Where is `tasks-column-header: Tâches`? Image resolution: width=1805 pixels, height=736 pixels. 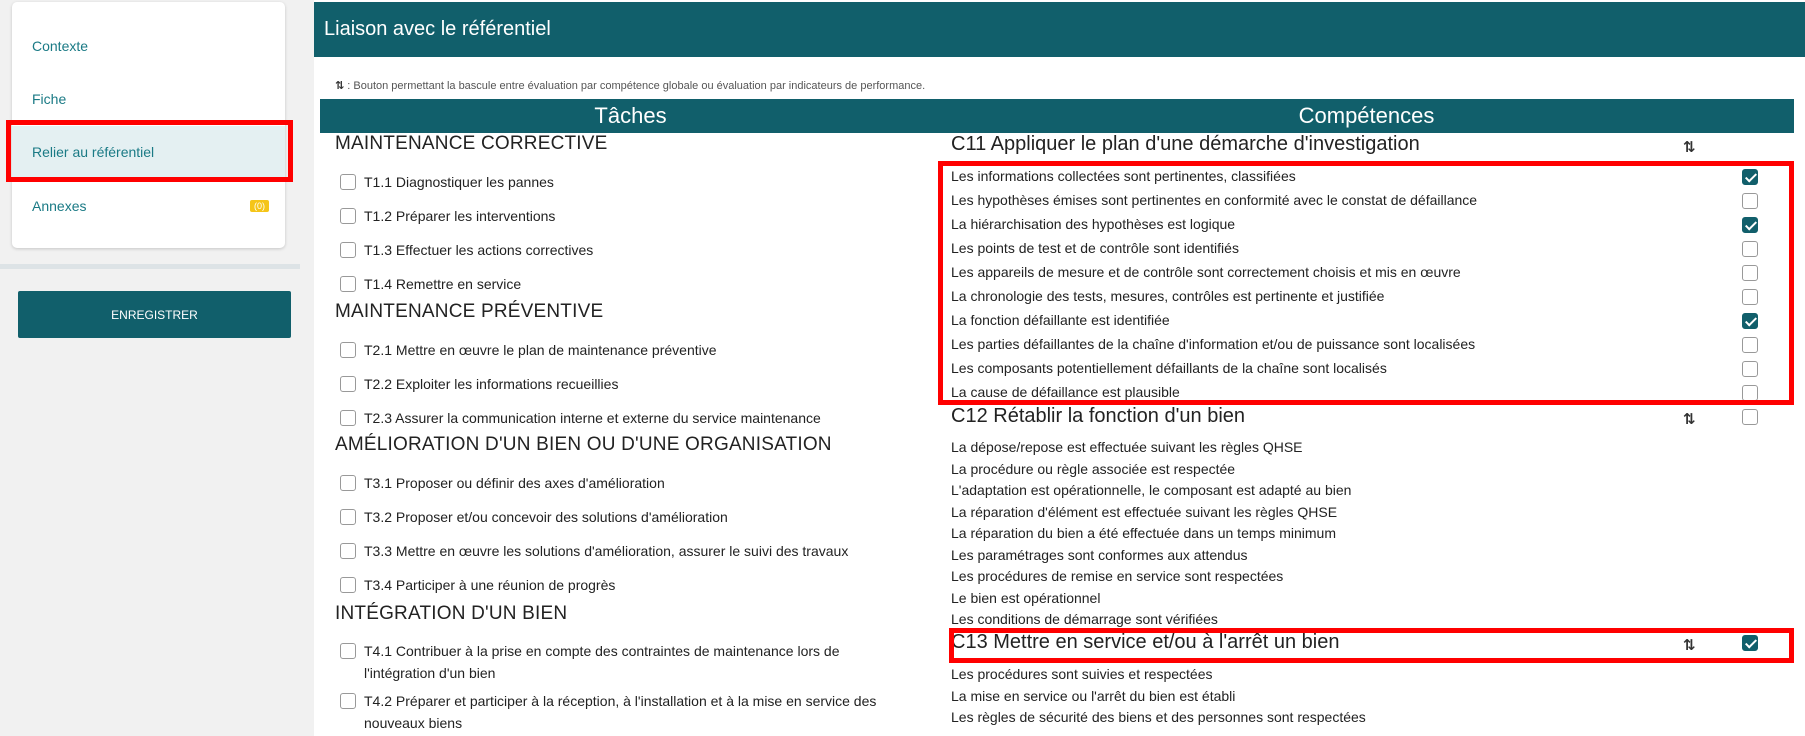
tasks-column-header: Tâches is located at coordinates (630, 116).